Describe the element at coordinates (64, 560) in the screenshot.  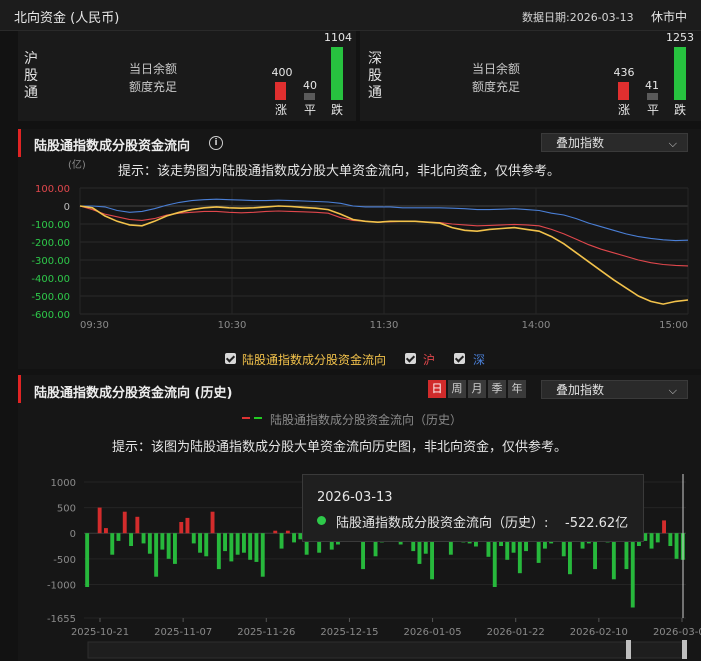
I see `y-tick-label: -500` at that location.